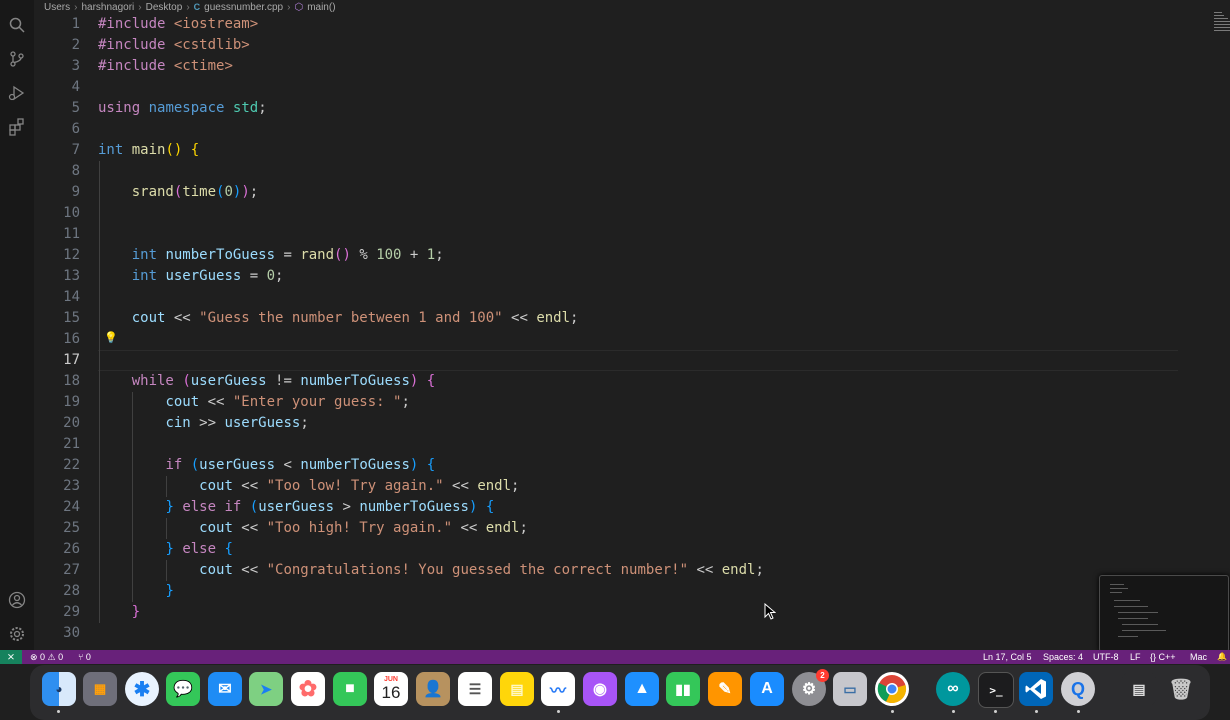 The width and height of the screenshot is (1230, 720). I want to click on activity-bar, so click(17, 325).